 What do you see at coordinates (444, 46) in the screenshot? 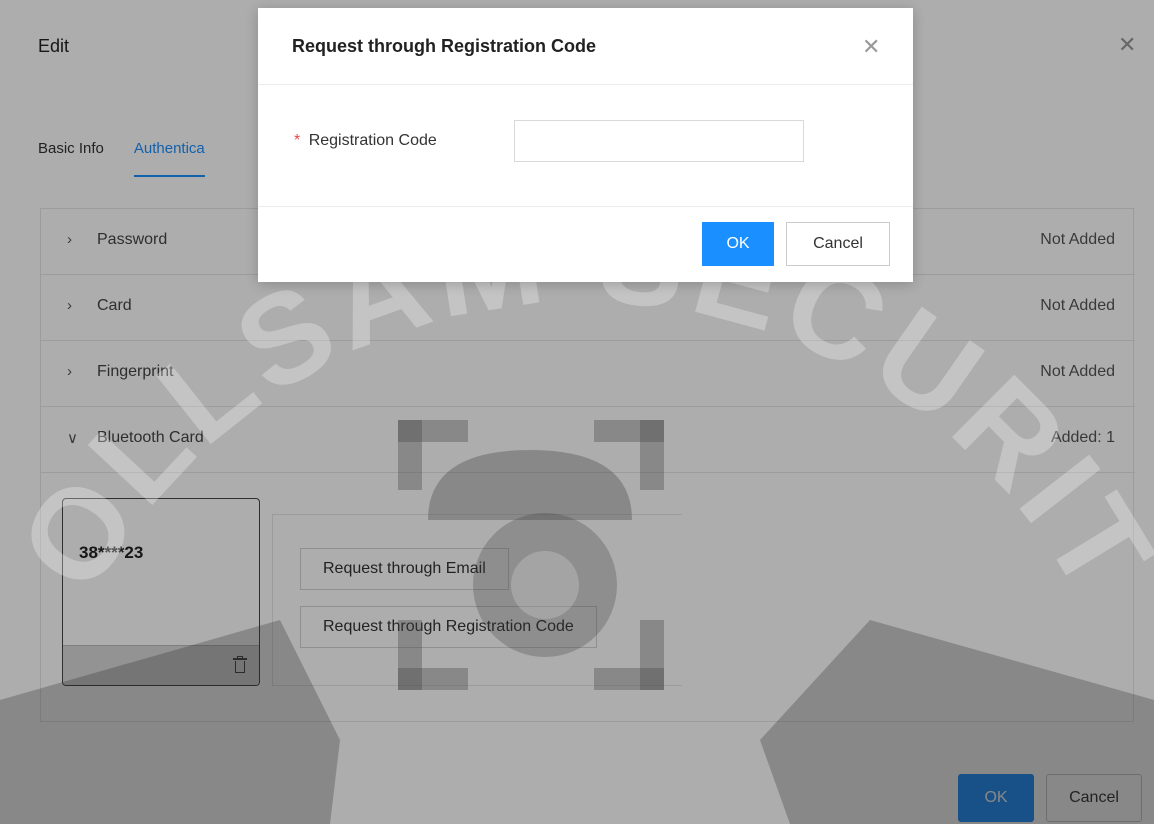
I see `modal-title: Request through Registration Code` at bounding box center [444, 46].